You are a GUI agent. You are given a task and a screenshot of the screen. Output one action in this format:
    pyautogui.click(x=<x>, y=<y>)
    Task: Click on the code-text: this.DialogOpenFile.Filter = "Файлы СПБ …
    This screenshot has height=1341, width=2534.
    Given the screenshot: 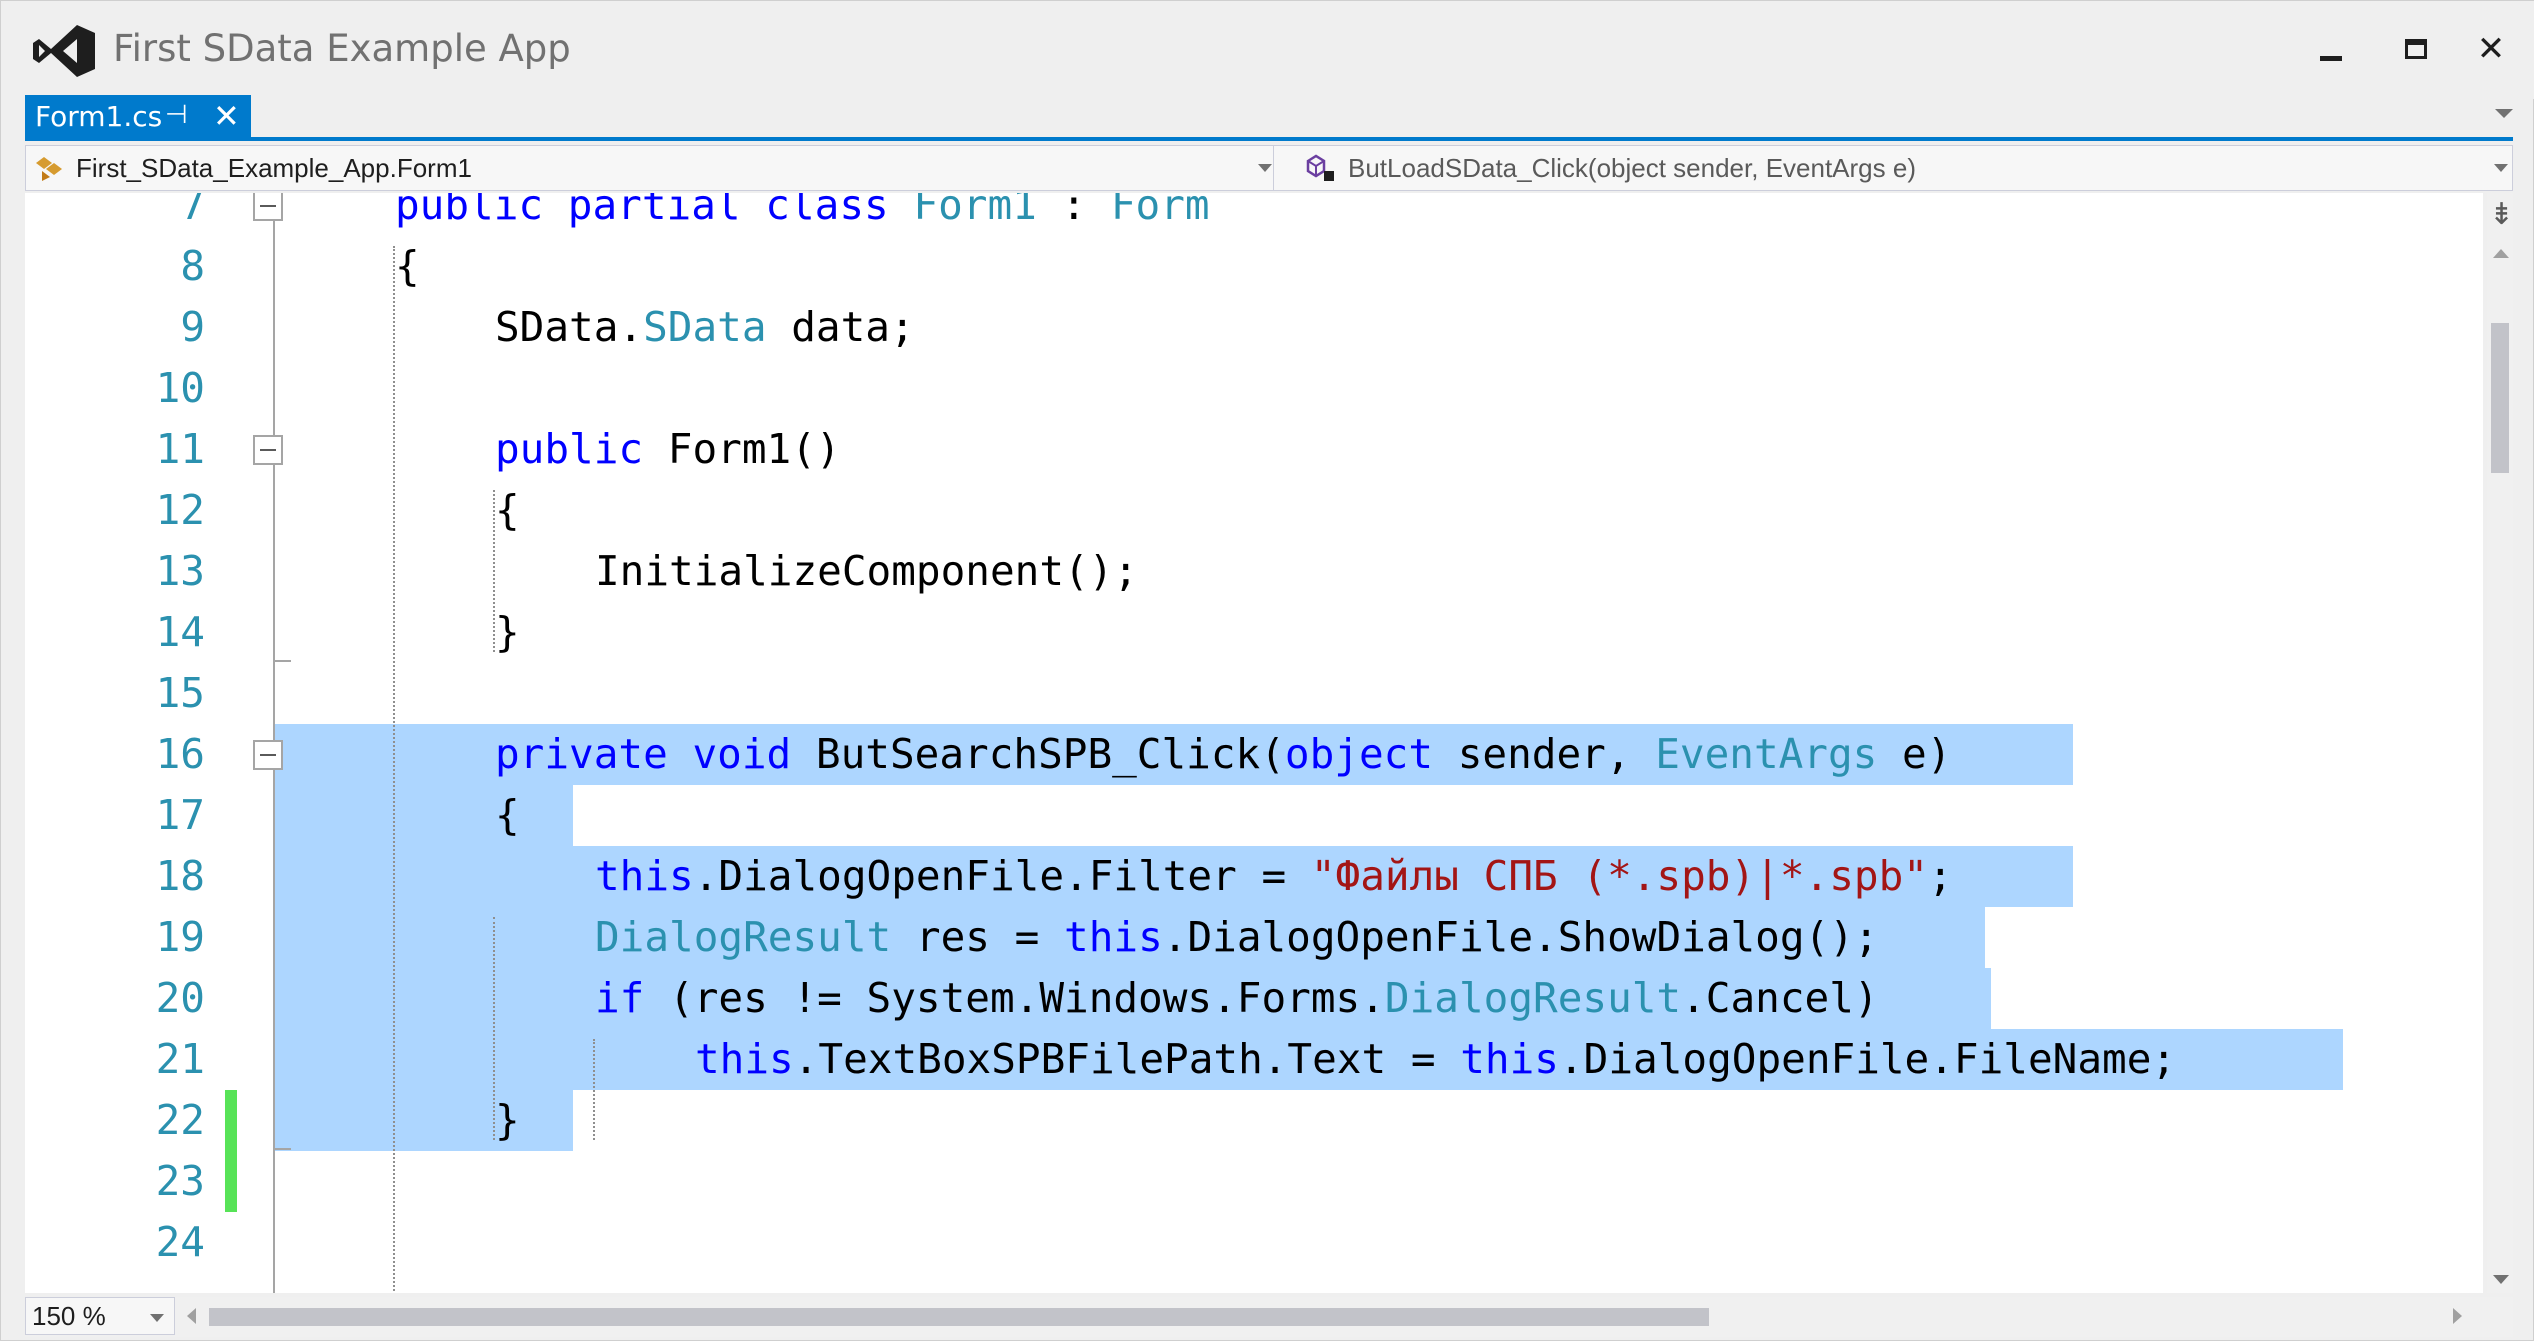 What is the action you would take?
    pyautogui.click(x=1274, y=876)
    